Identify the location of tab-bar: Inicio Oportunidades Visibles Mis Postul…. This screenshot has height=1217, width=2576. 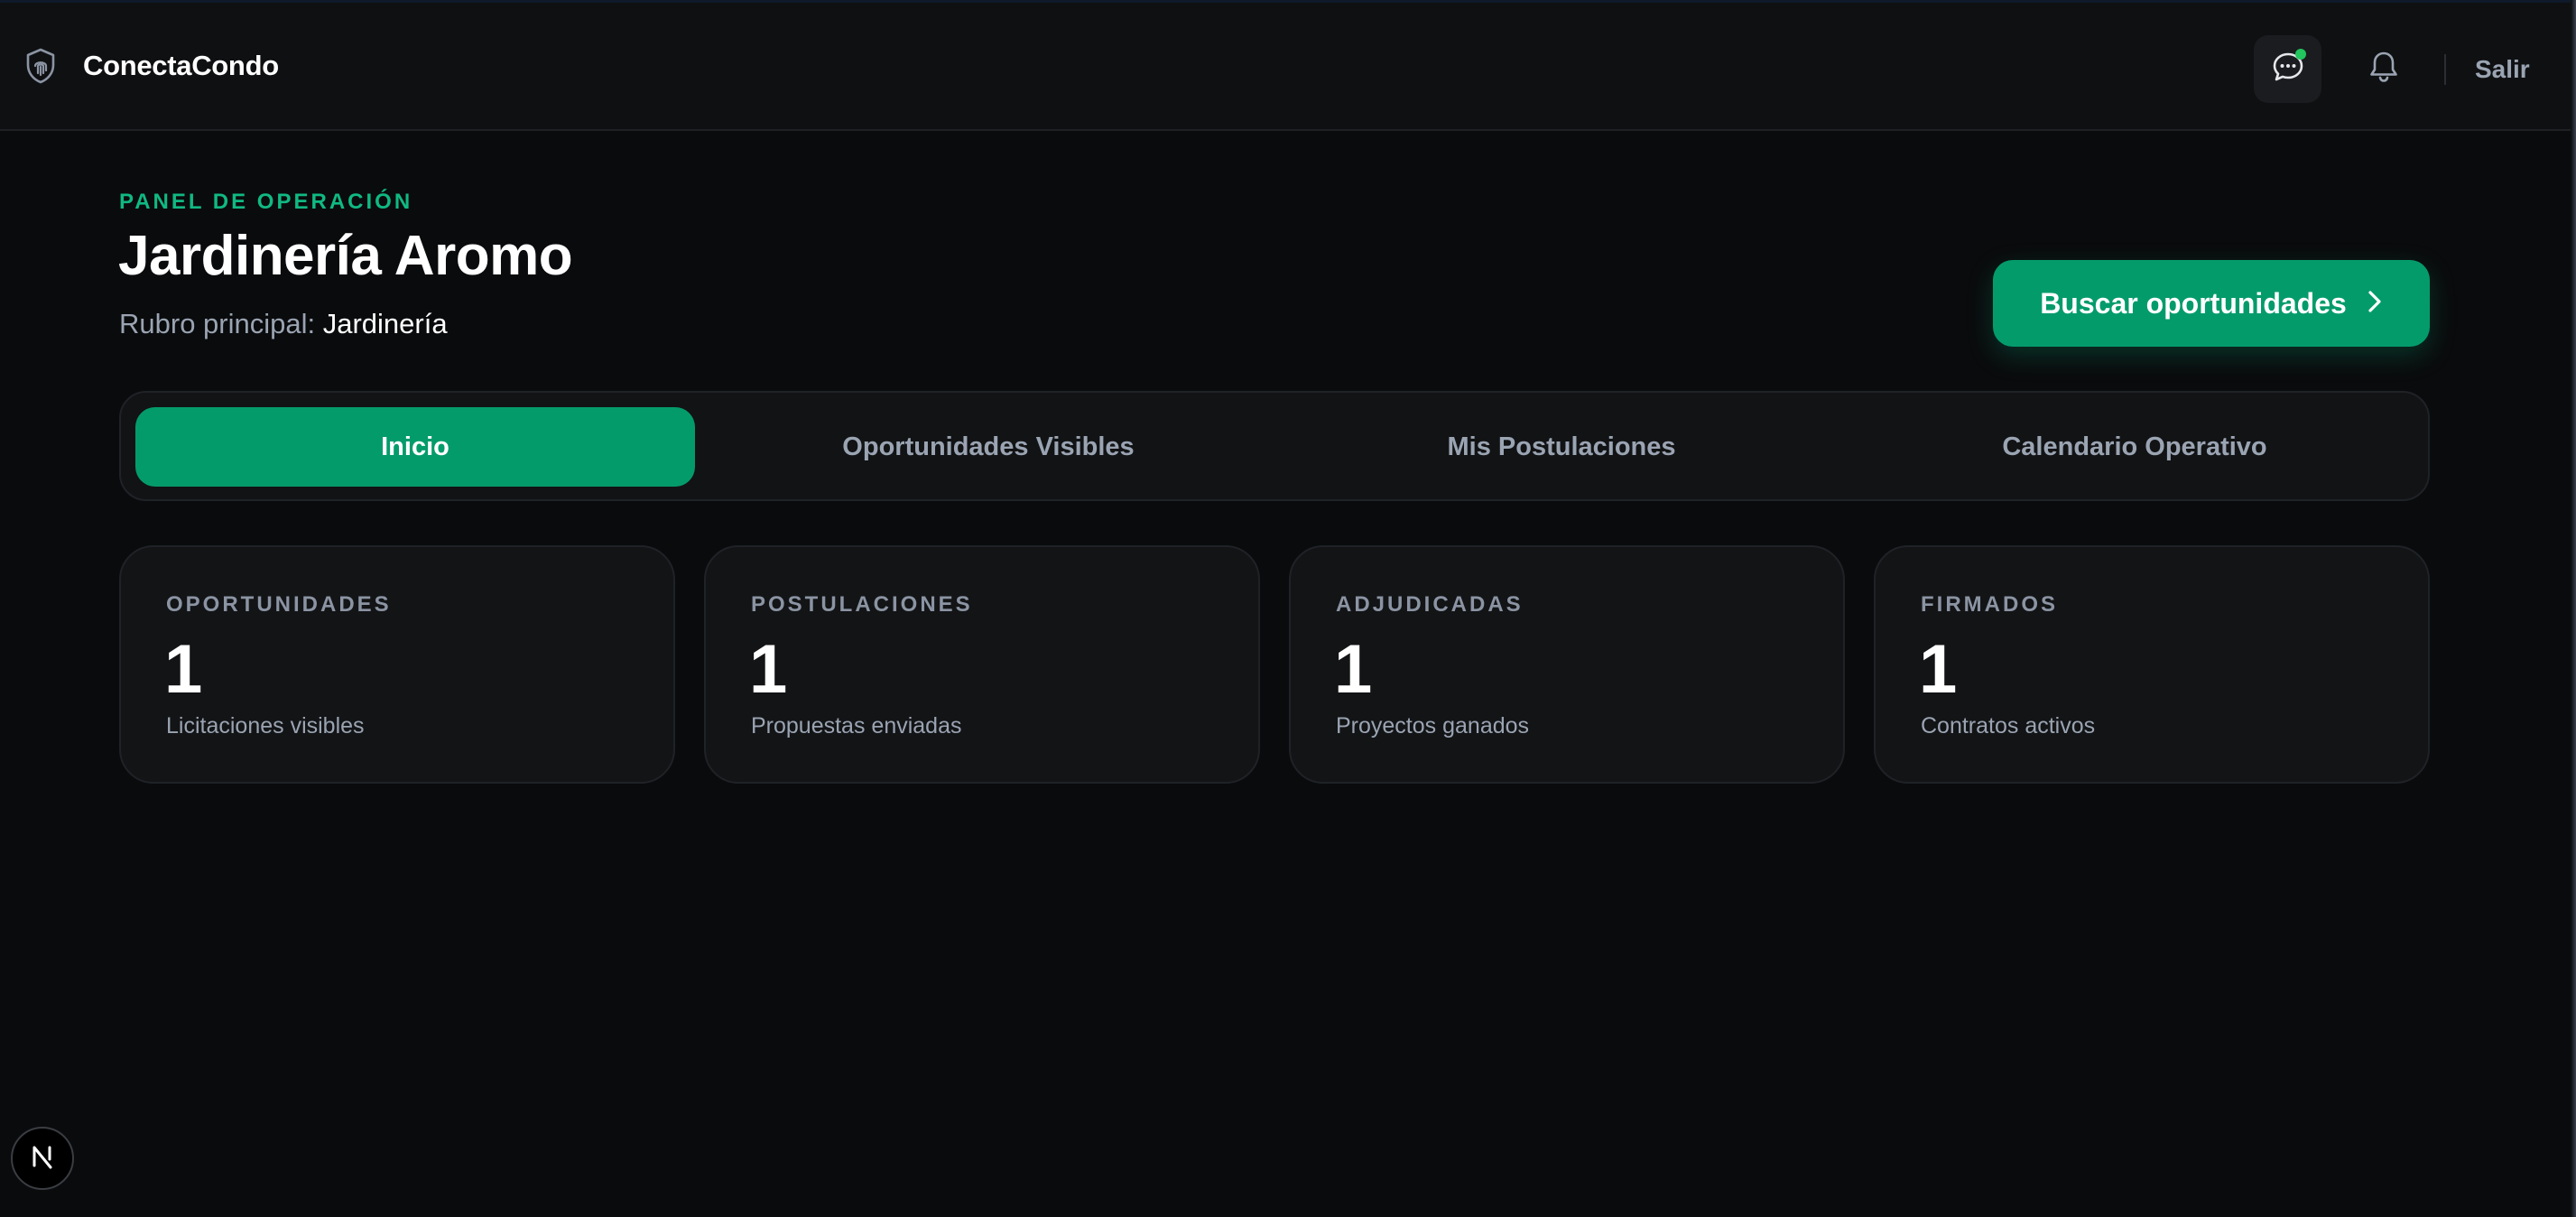
(1274, 446).